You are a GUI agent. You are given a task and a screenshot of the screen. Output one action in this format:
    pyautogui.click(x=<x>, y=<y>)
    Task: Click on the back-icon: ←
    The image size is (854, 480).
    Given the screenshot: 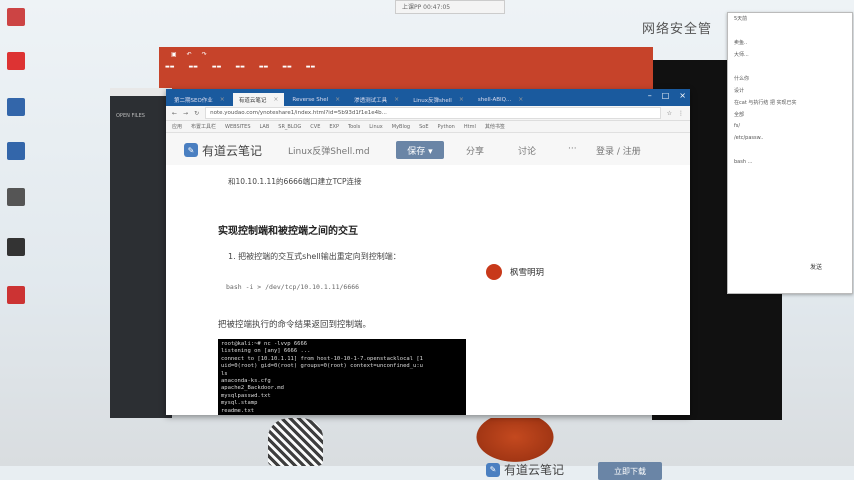 What is the action you would take?
    pyautogui.click(x=174, y=113)
    